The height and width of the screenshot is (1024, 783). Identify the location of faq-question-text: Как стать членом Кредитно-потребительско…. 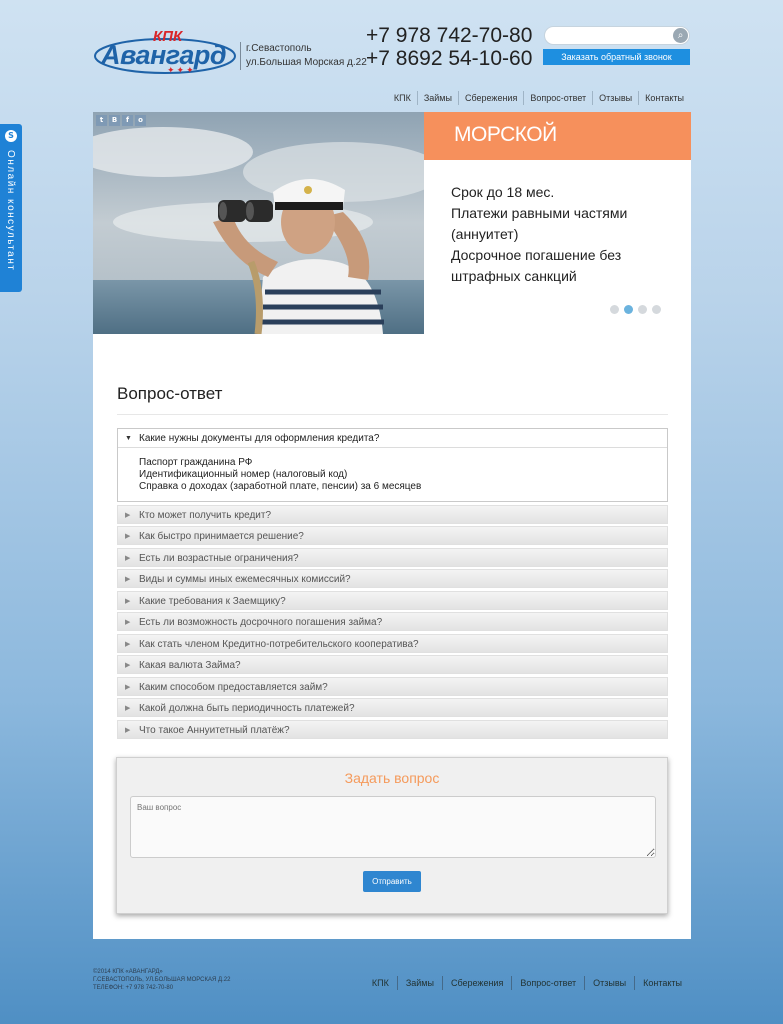
(279, 644).